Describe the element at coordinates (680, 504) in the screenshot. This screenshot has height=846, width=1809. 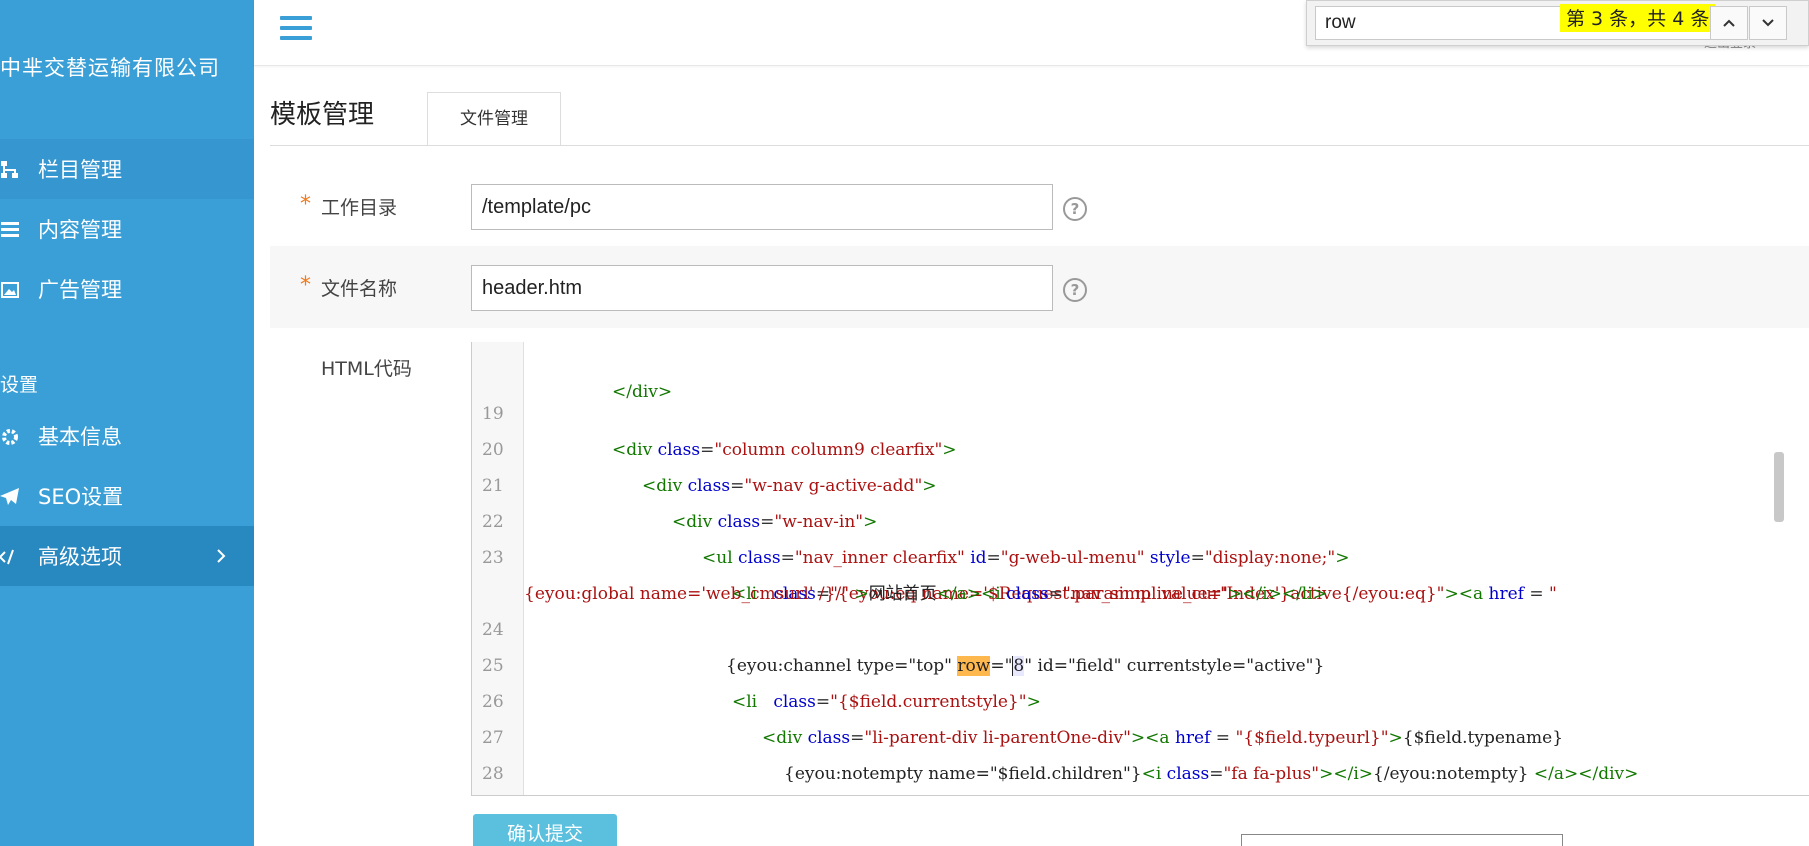
I see `code-line: 21 <div class="w-nav-in">` at that location.